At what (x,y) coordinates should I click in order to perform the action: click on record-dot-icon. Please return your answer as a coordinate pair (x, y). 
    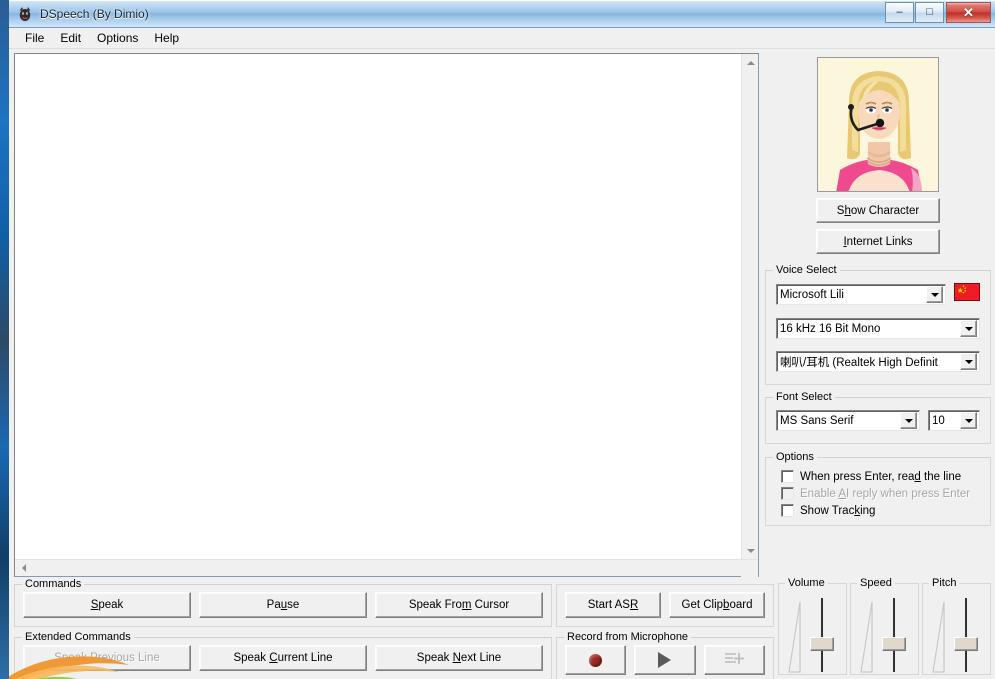
    Looking at the image, I should click on (596, 660).